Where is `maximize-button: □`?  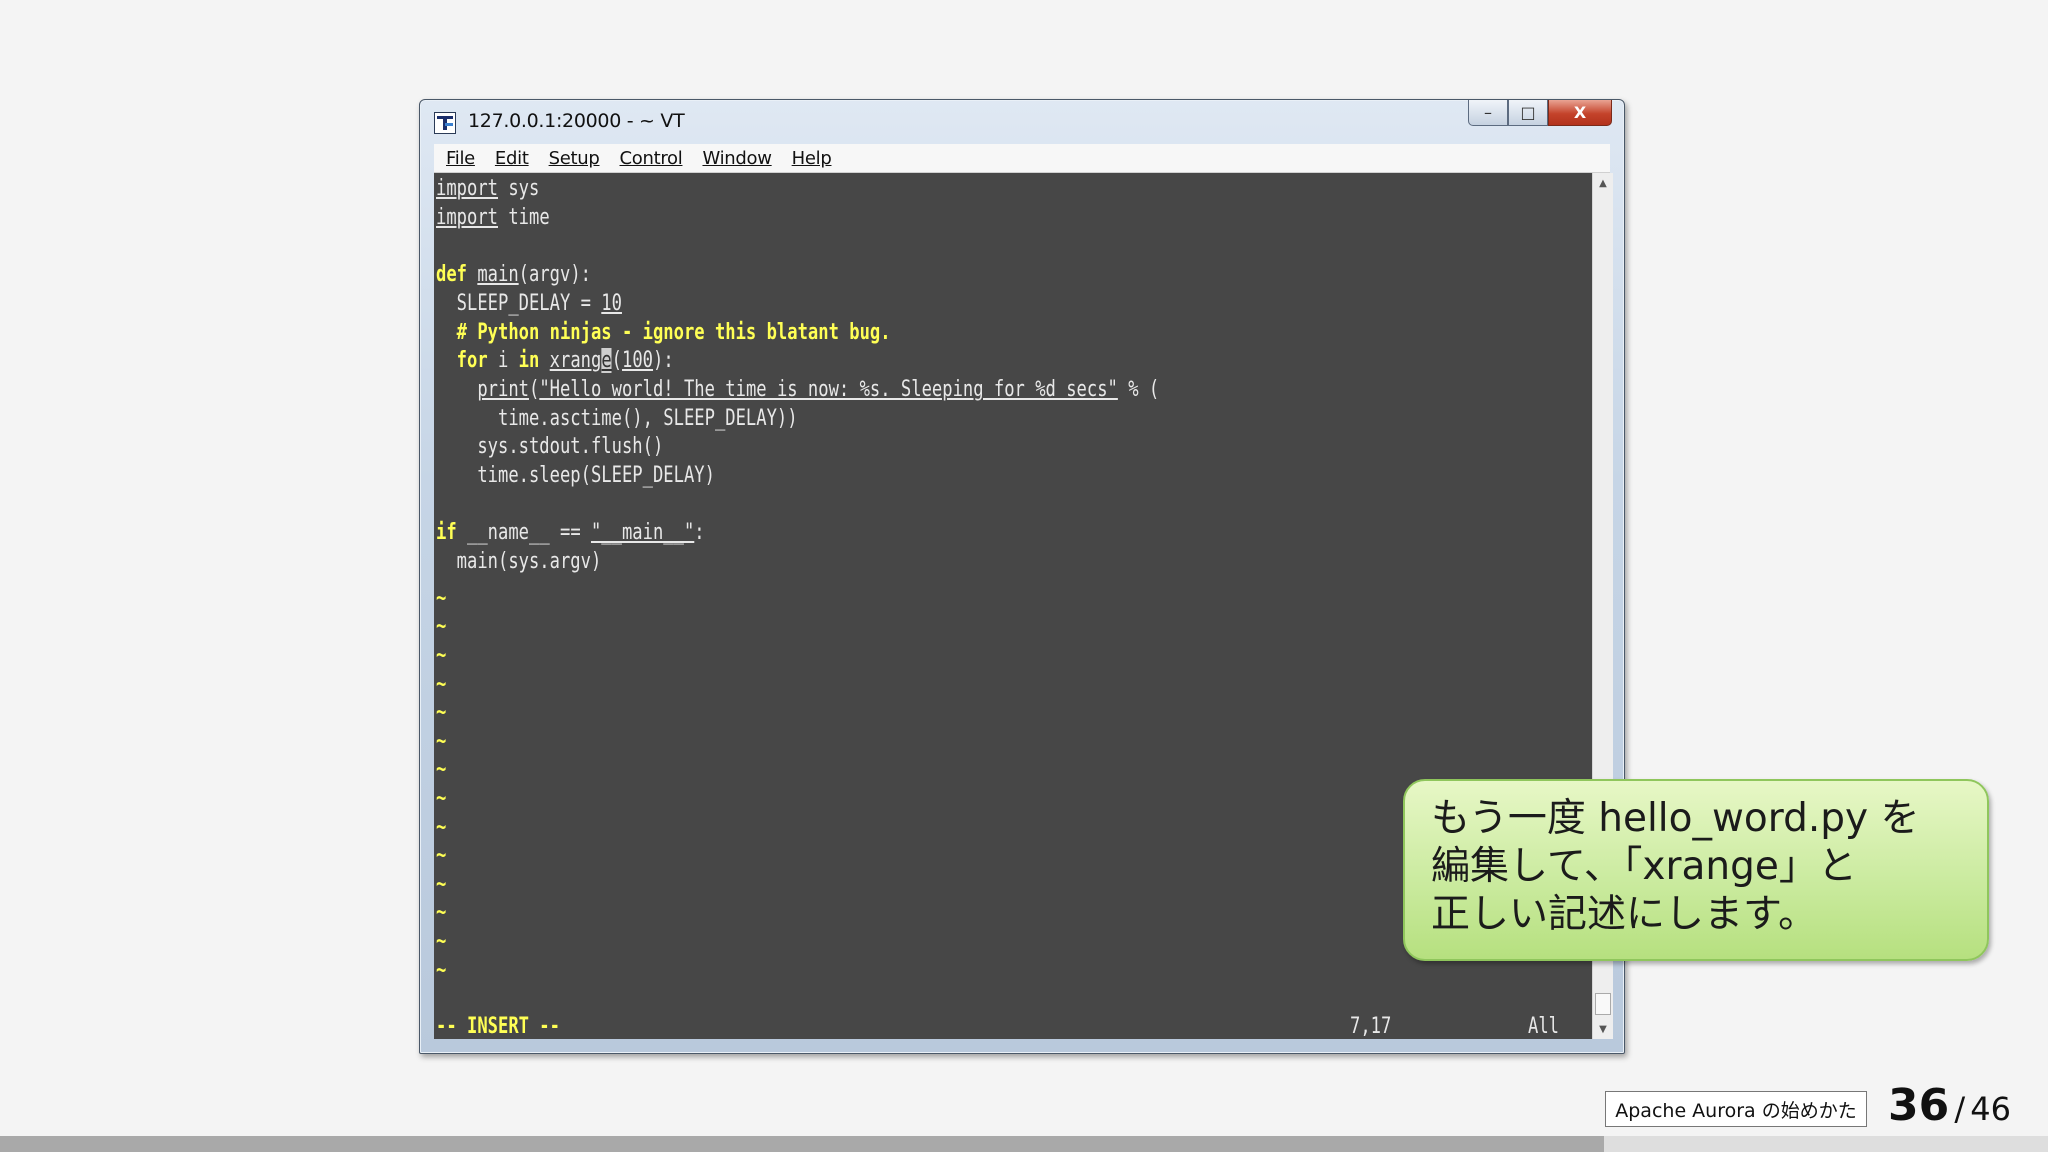
maximize-button: □ is located at coordinates (1528, 113).